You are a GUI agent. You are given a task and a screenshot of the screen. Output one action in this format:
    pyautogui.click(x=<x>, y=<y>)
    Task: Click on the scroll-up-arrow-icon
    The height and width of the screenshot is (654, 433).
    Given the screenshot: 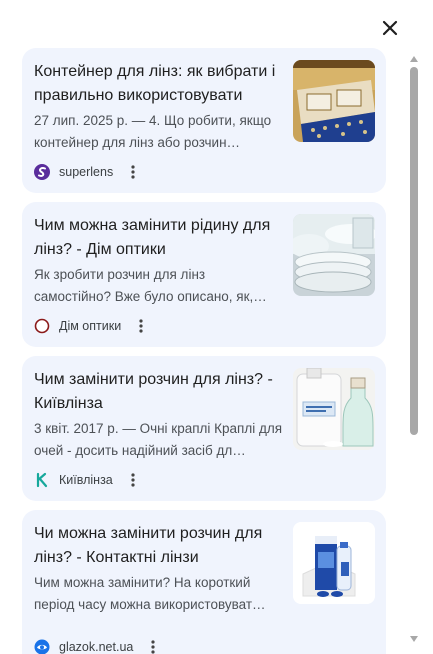 What is the action you would take?
    pyautogui.click(x=414, y=59)
    